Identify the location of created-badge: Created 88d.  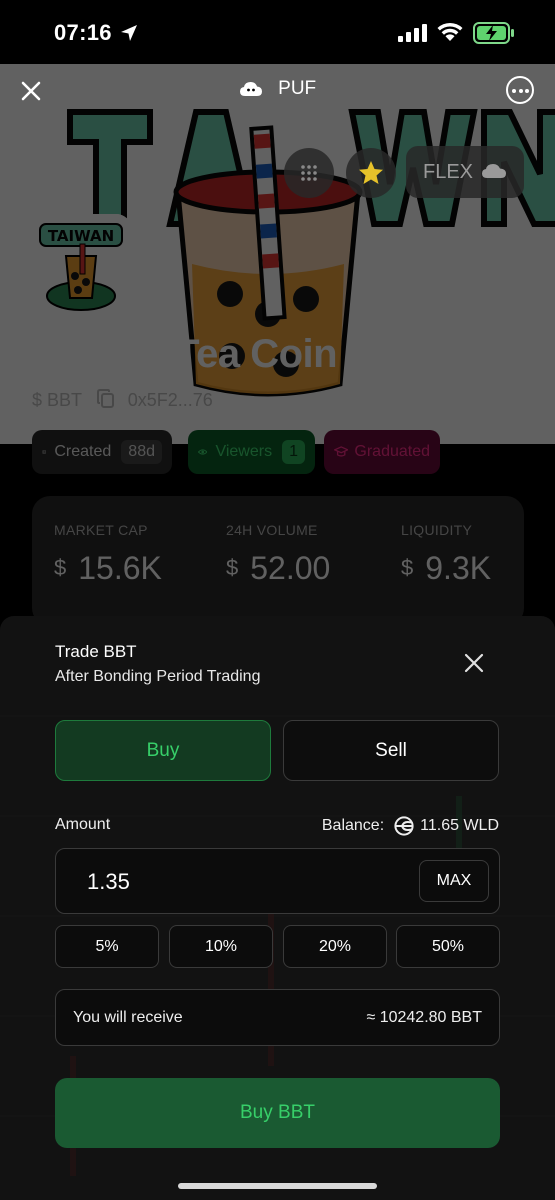
(102, 452).